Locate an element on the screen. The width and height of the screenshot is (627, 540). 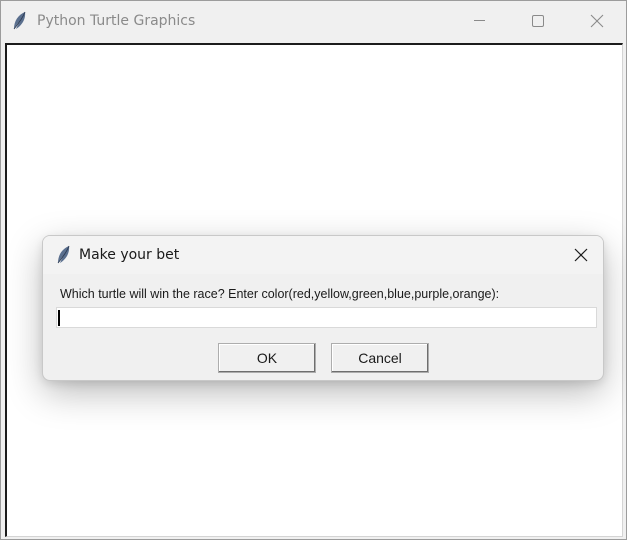
window-titlebar: Python Turtle Graphics is located at coordinates (313, 21).